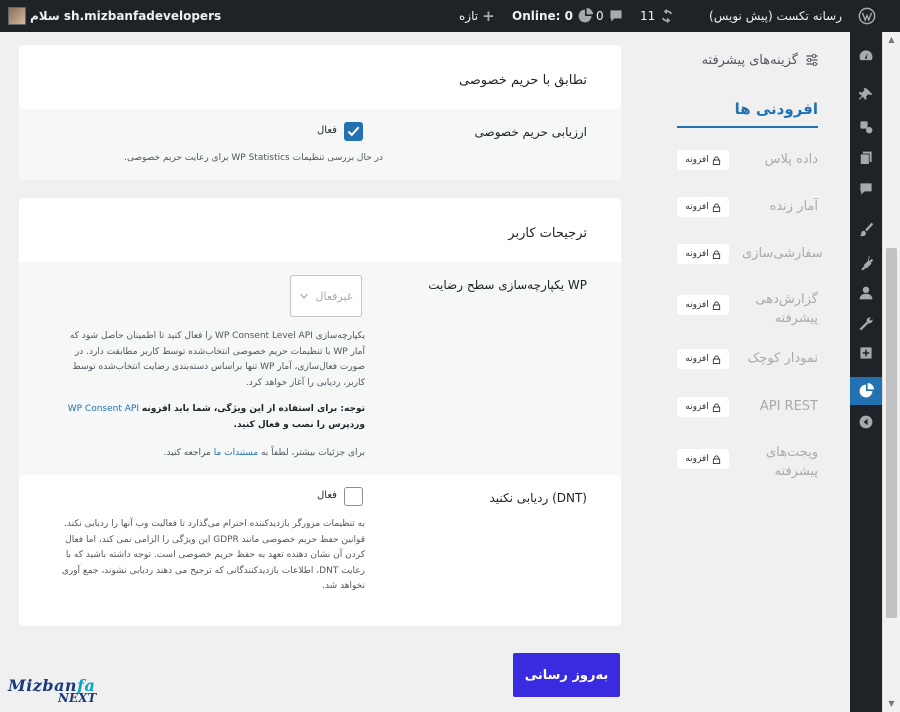  Describe the element at coordinates (866, 56) in the screenshot. I see `menu-dashboard` at that location.